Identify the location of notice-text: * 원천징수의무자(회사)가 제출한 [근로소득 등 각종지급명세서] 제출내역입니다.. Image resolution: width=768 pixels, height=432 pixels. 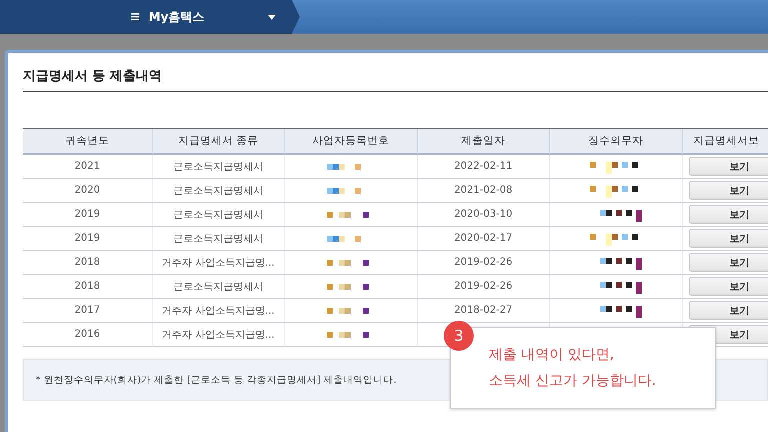
(216, 380).